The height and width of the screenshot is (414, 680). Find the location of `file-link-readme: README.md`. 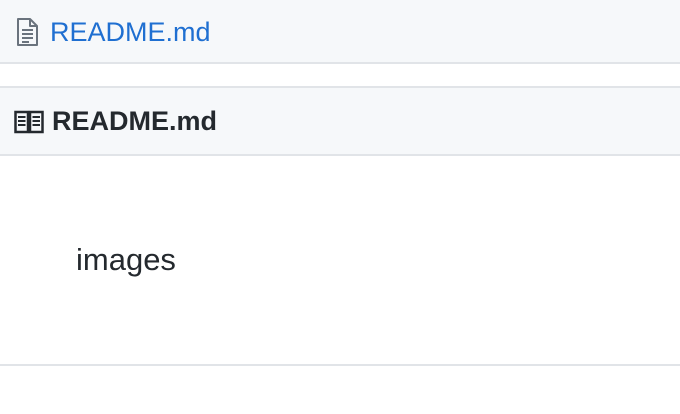

file-link-readme: README.md is located at coordinates (130, 32).